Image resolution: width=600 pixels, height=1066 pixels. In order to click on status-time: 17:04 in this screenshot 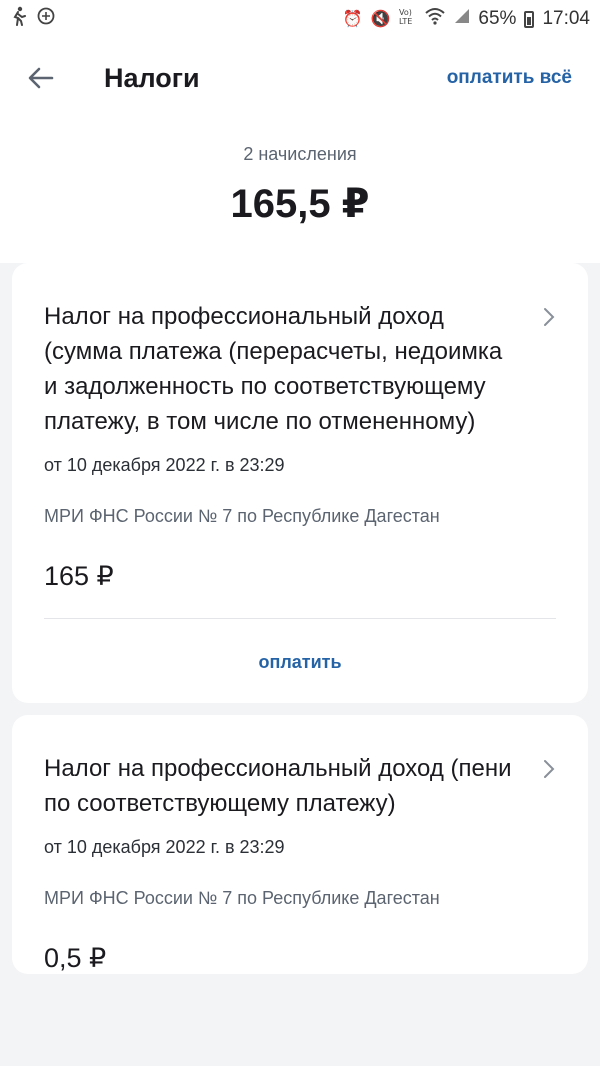, I will do `click(566, 18)`.